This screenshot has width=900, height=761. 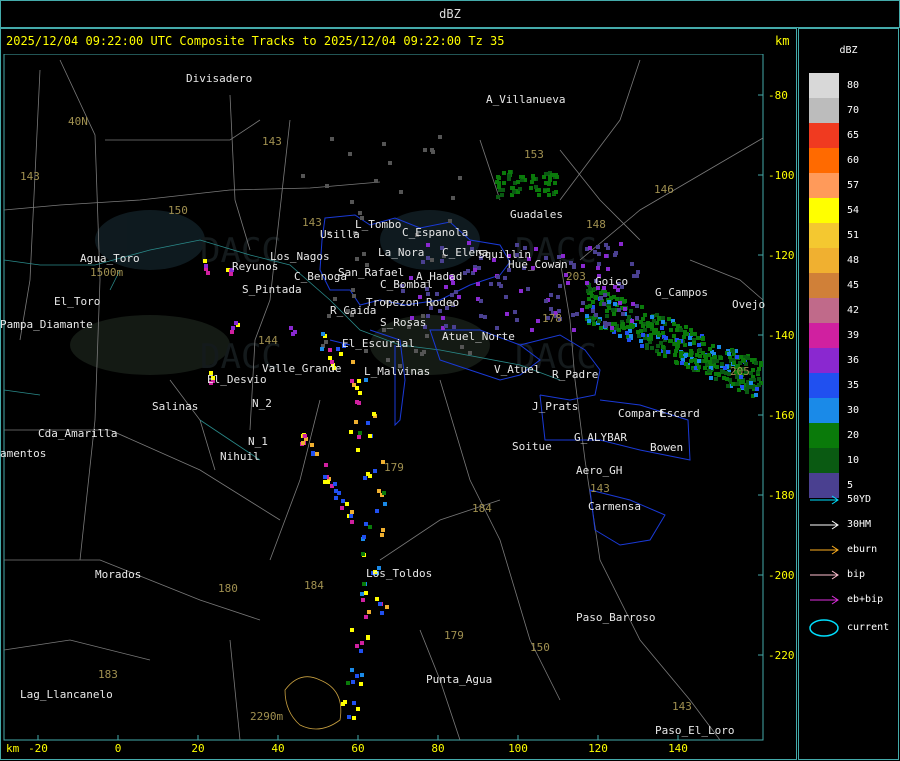 What do you see at coordinates (740, 371) in the screenshot?
I see `route-label: 205` at bounding box center [740, 371].